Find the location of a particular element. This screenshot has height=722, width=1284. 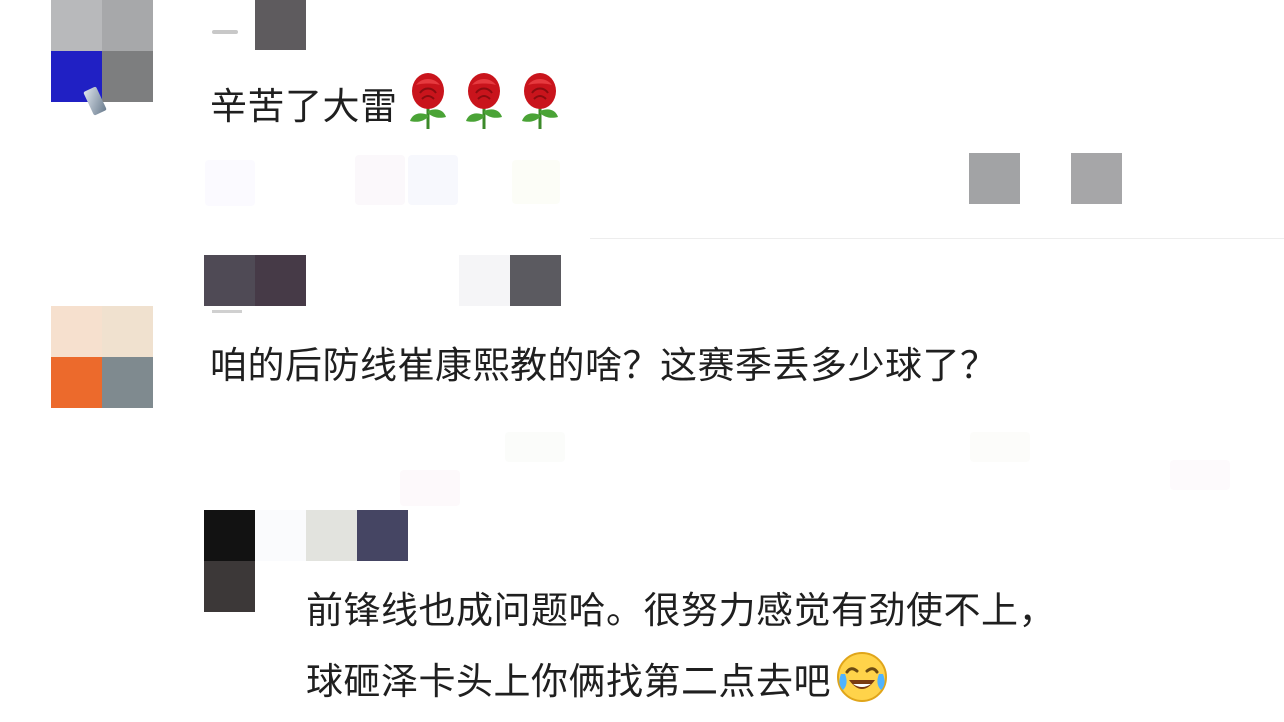

comment-text: 球砸泽卡头上你俩找第二点去吧 is located at coordinates (597, 678).